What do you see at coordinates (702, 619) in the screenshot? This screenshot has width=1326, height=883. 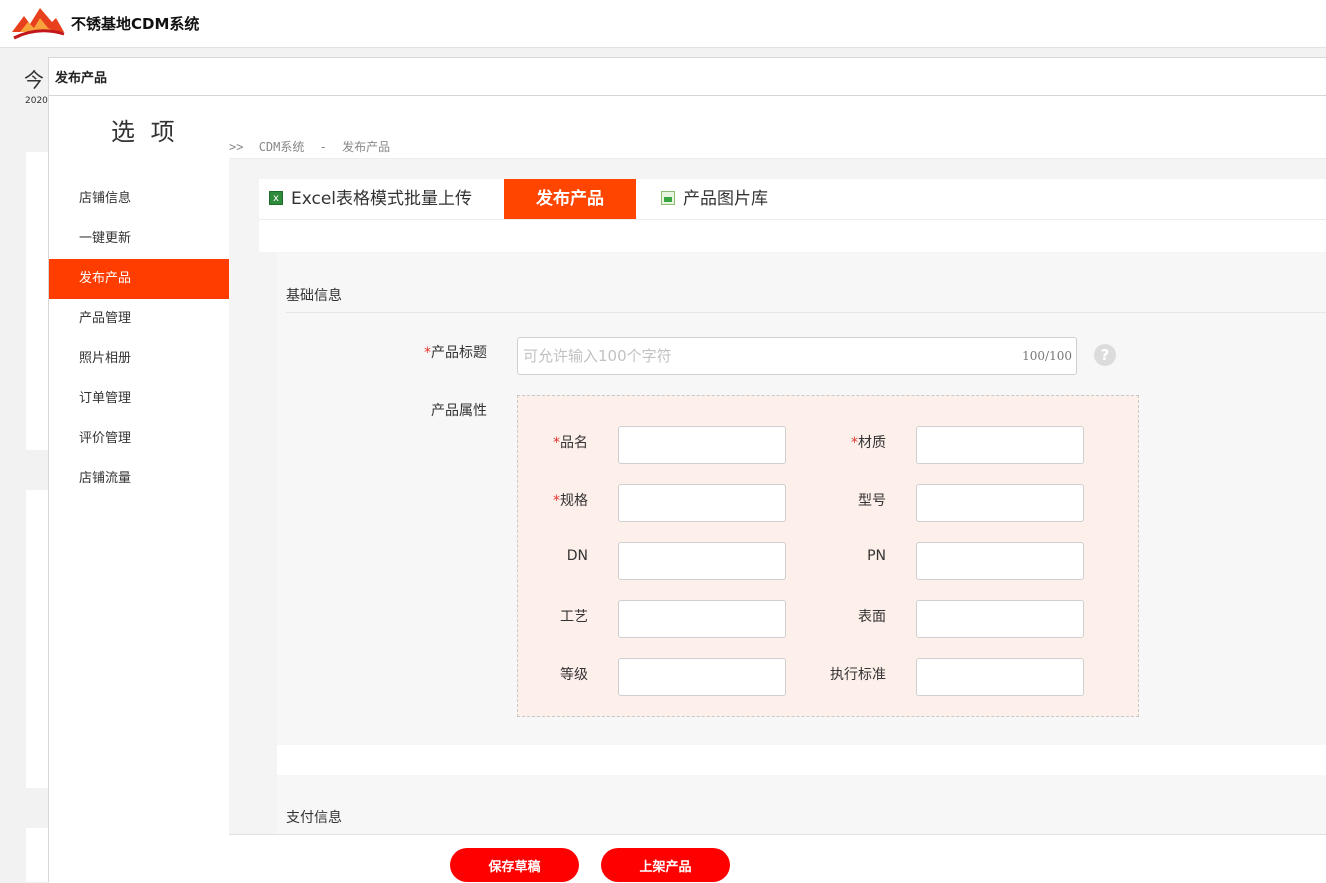 I see `attr-input-process` at bounding box center [702, 619].